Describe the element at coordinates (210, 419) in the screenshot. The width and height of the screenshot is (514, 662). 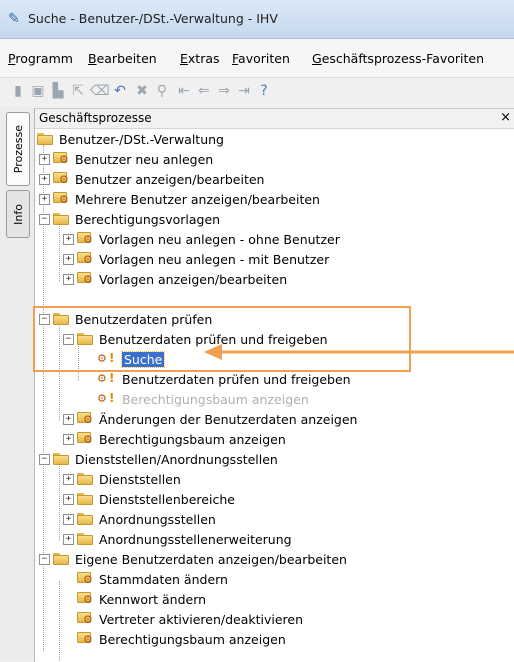
I see `tree-node: + Änderungen der Benutzerdaten anzeigen` at that location.